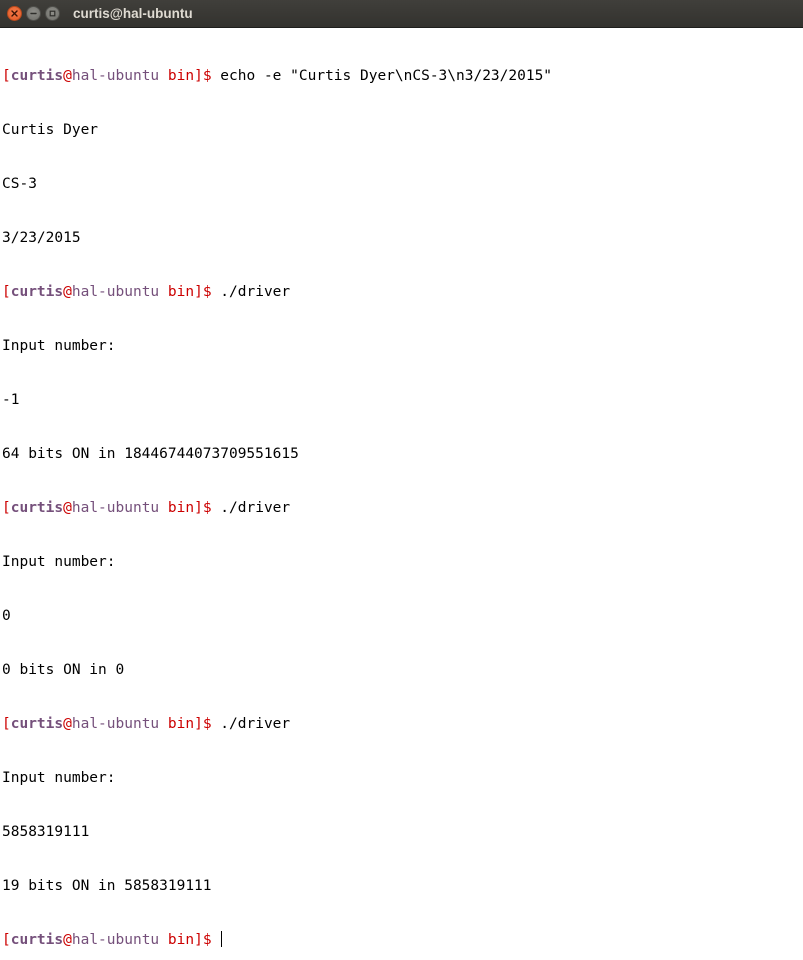 This screenshot has height=960, width=803. What do you see at coordinates (52, 13) in the screenshot?
I see `maximize-icon` at bounding box center [52, 13].